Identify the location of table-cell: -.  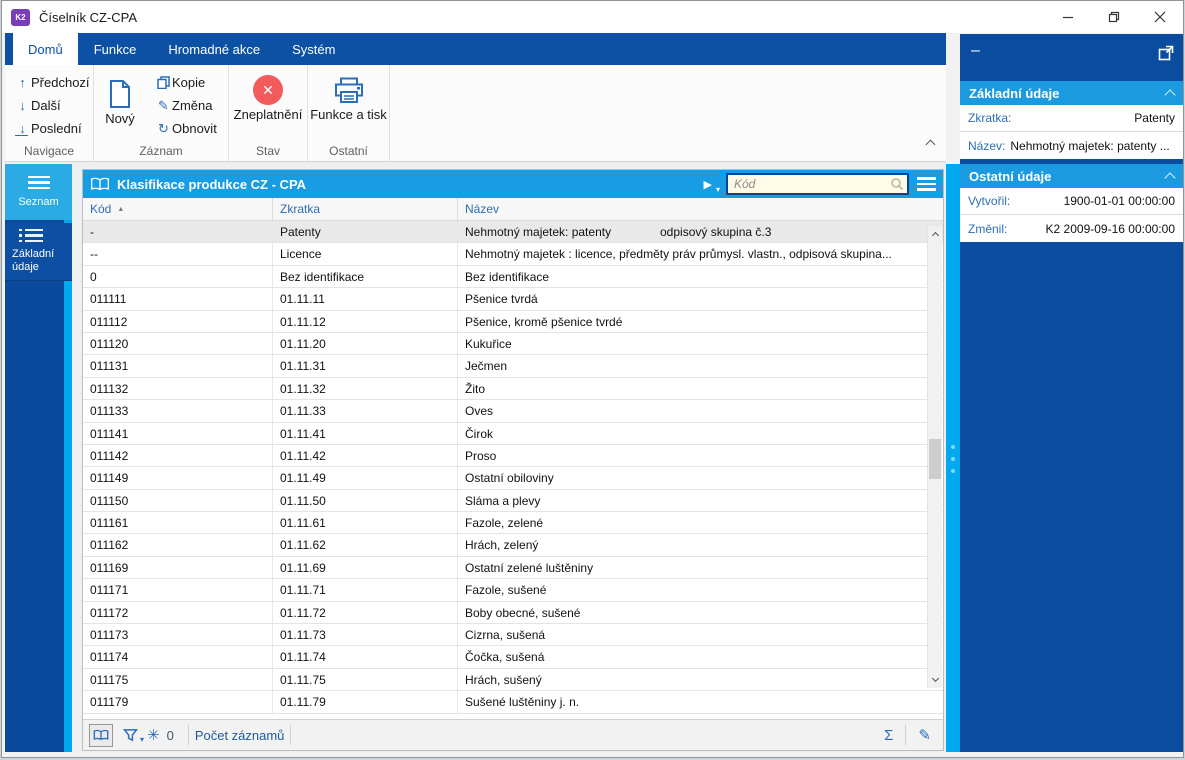
(178, 232).